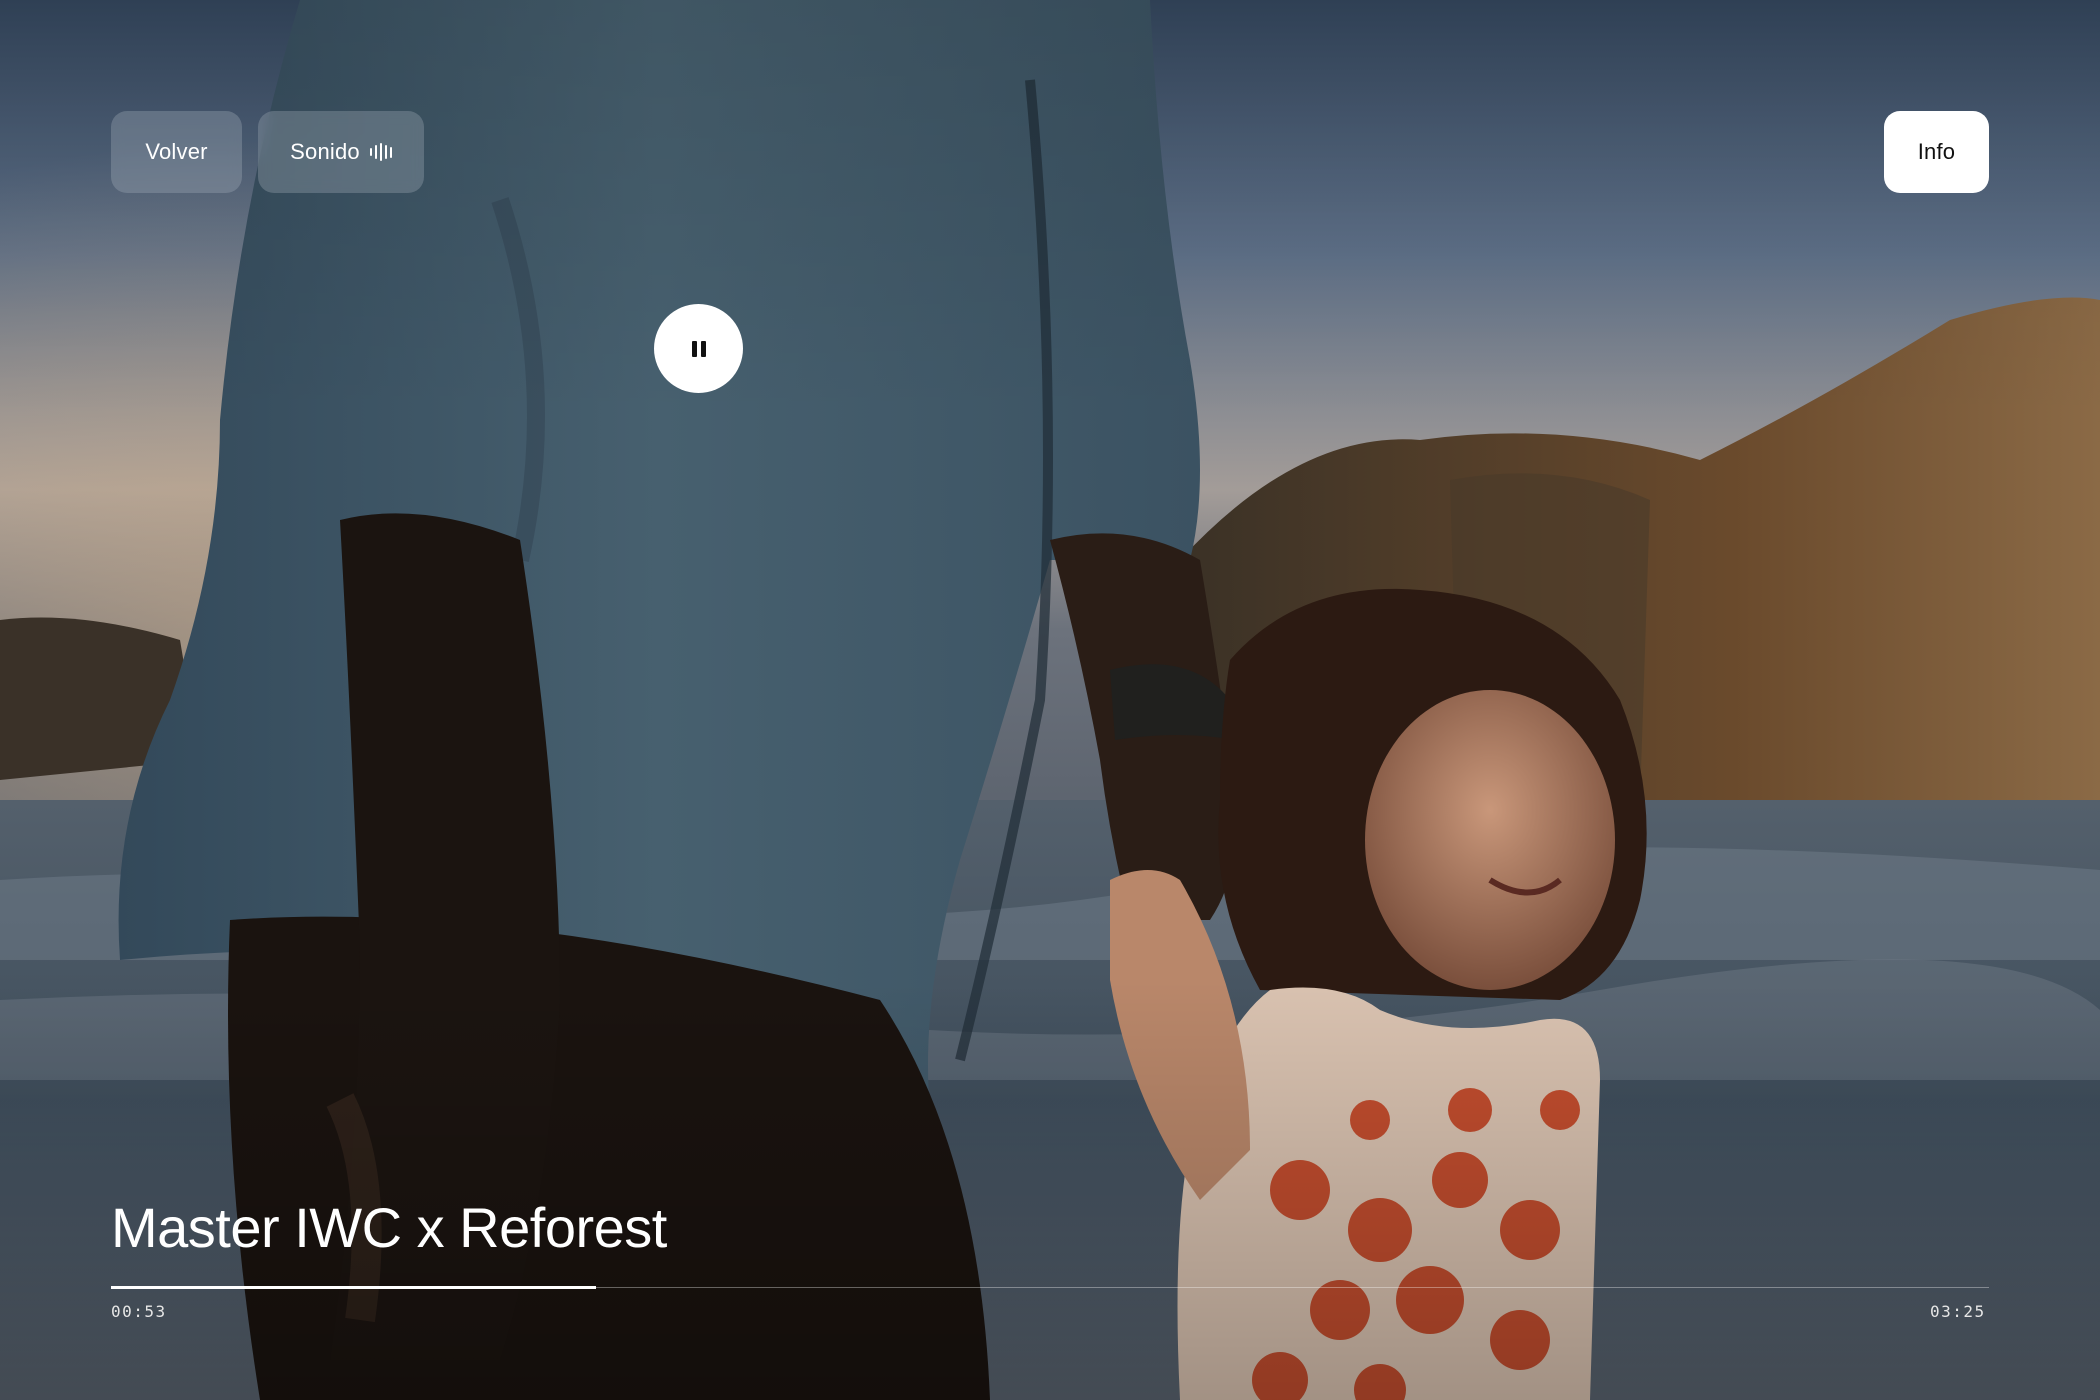 Image resolution: width=2100 pixels, height=1400 pixels. I want to click on sound-button-label: Sonido, so click(325, 151).